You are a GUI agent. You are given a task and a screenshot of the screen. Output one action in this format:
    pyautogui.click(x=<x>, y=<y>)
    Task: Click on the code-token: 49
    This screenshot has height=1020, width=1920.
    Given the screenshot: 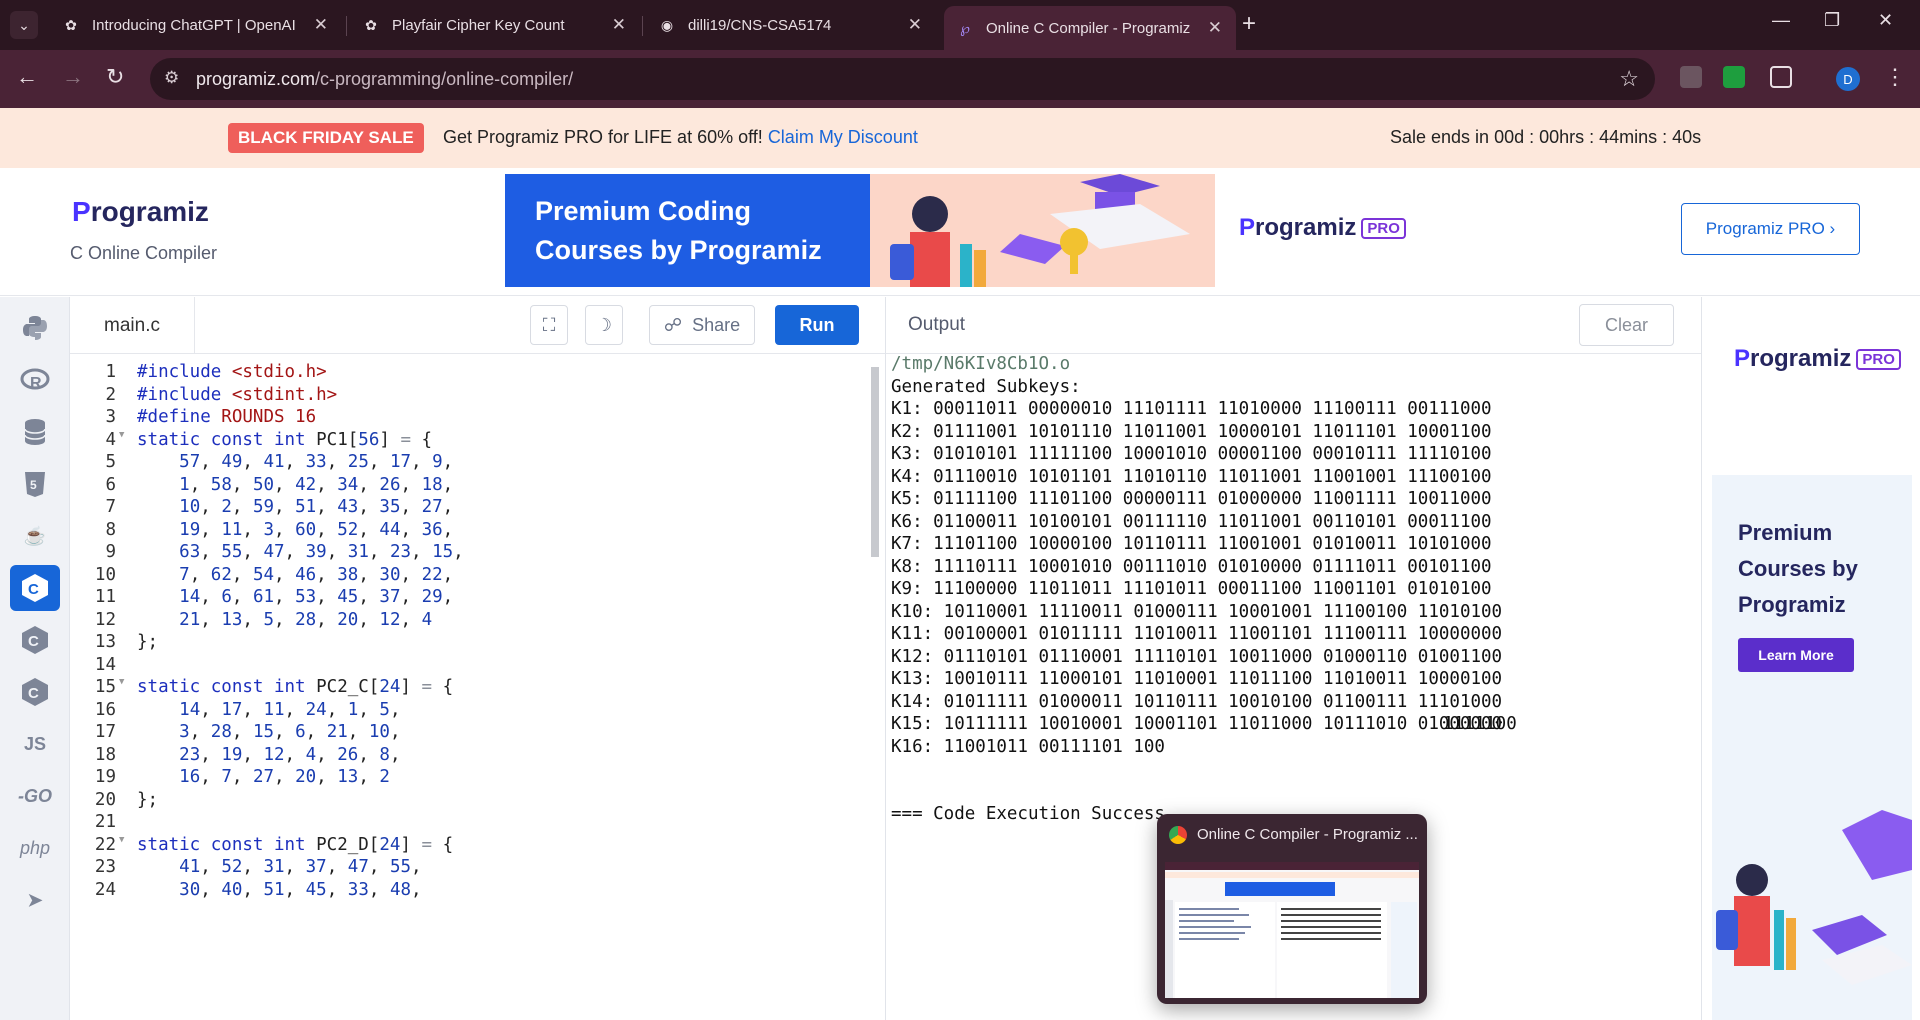 What is the action you would take?
    pyautogui.click(x=232, y=462)
    